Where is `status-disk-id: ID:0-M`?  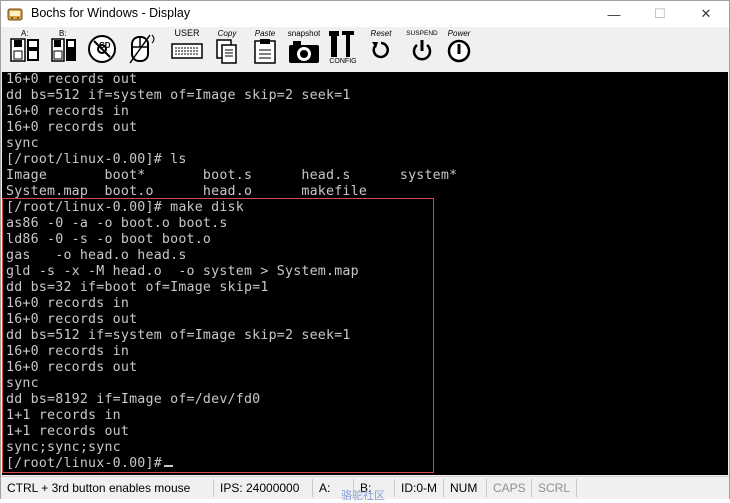
status-disk-id: ID:0-M is located at coordinates (419, 488).